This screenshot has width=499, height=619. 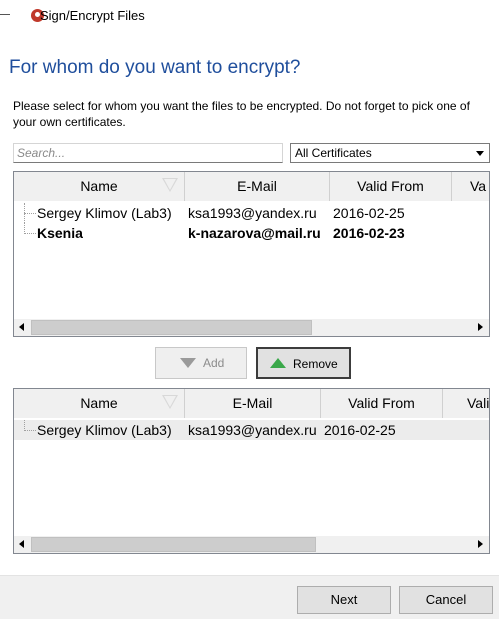 I want to click on dialog-footer: Next Cancel, so click(x=249, y=597).